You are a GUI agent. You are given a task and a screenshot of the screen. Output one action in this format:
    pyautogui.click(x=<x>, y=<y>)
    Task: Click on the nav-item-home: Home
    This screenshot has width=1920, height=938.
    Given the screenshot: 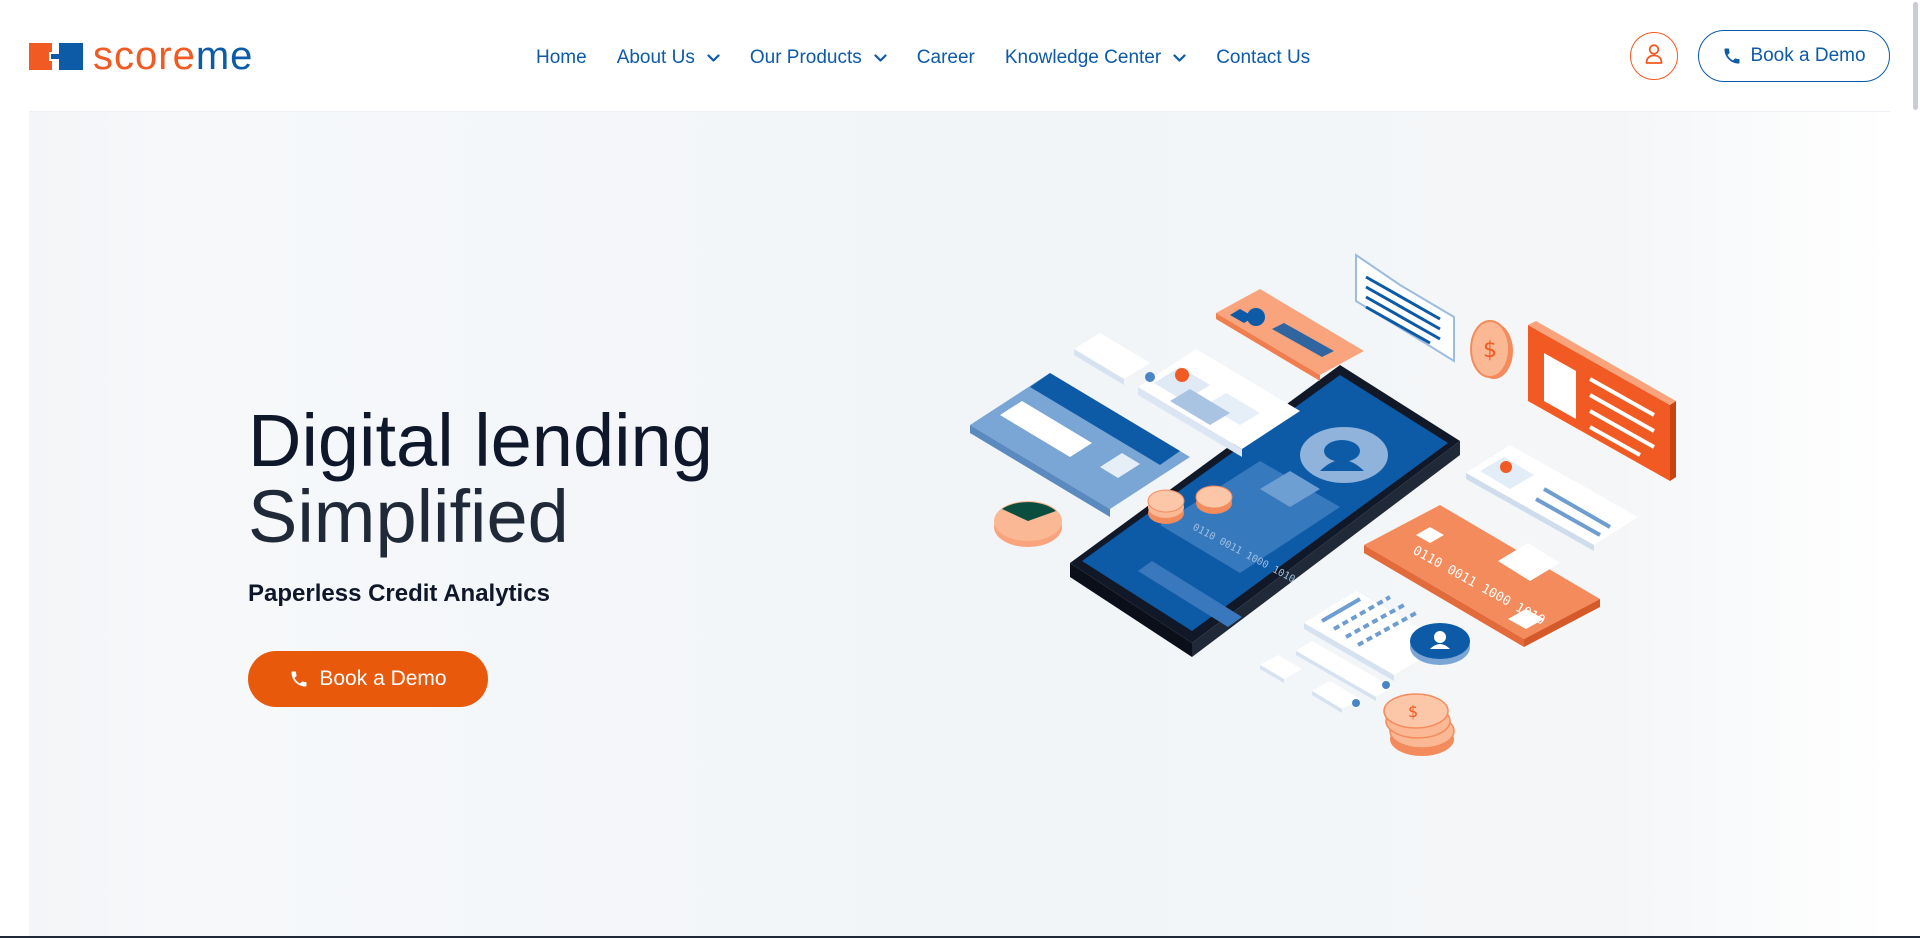 What is the action you would take?
    pyautogui.click(x=561, y=58)
    